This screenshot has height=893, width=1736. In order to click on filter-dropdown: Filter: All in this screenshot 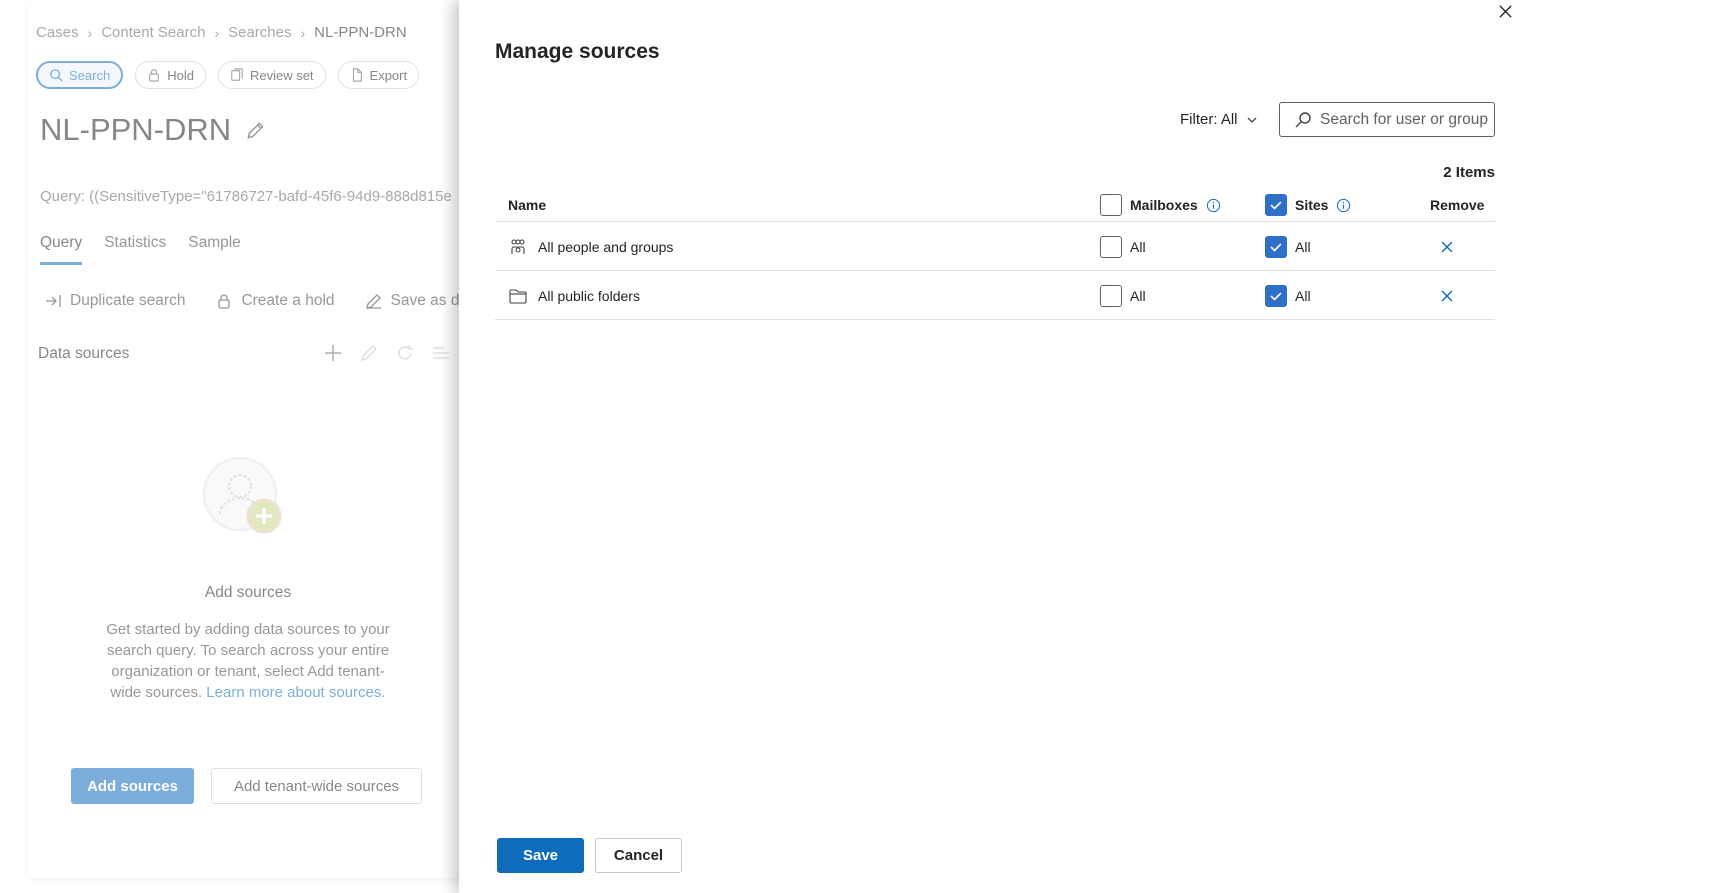, I will do `click(1219, 119)`.